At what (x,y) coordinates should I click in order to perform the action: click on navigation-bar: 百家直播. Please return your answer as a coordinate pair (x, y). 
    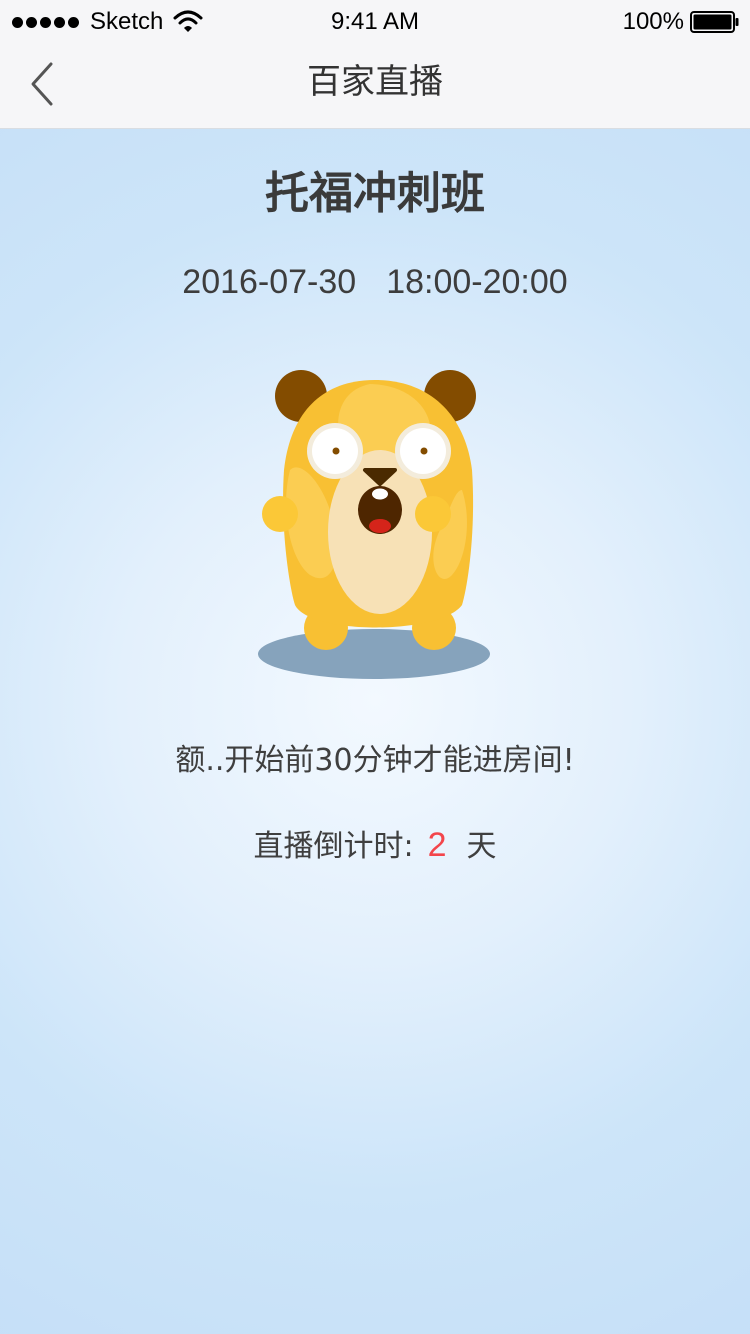
    Looking at the image, I should click on (375, 84).